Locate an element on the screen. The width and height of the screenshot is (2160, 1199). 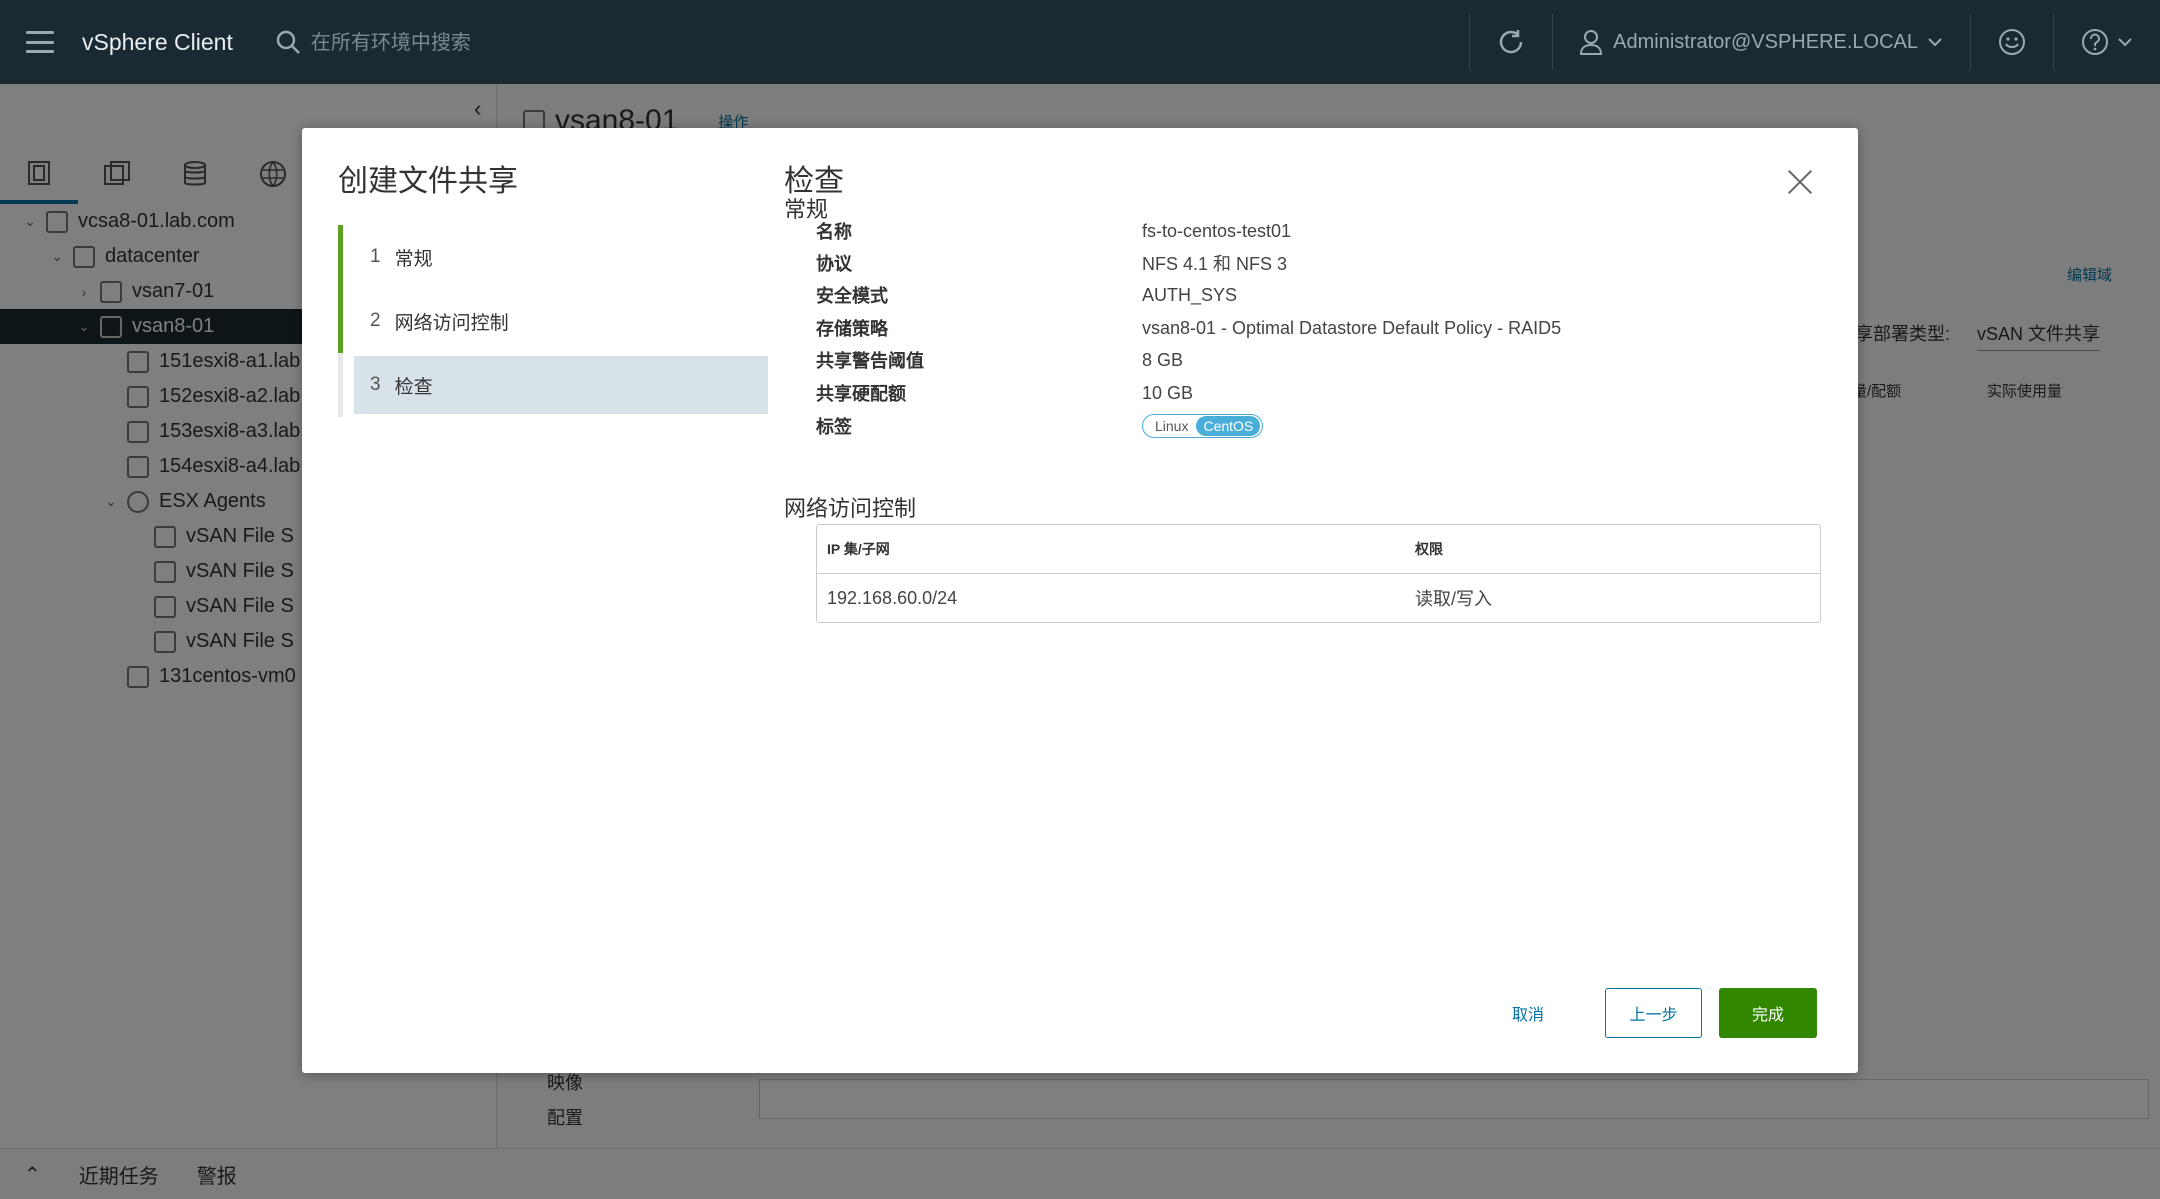
user-icon is located at coordinates (1591, 42).